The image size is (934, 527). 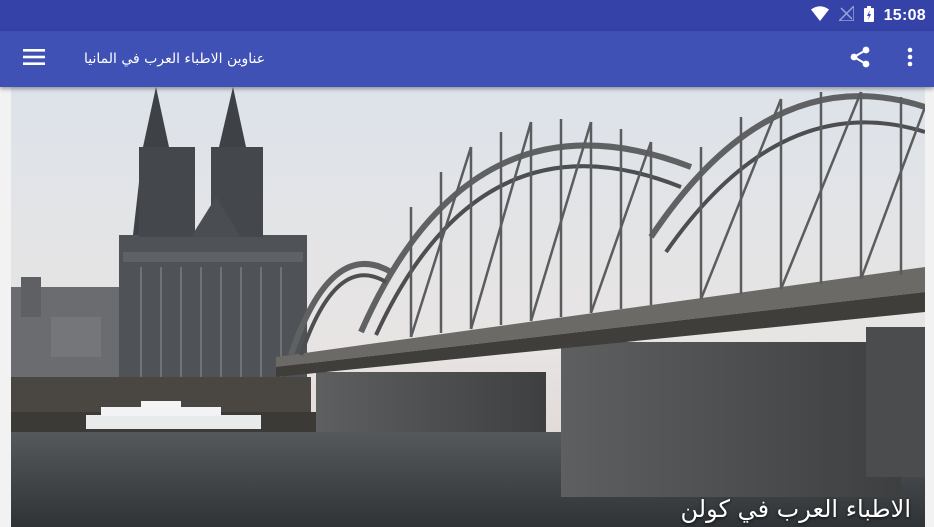 I want to click on battery-icon, so click(x=868, y=15).